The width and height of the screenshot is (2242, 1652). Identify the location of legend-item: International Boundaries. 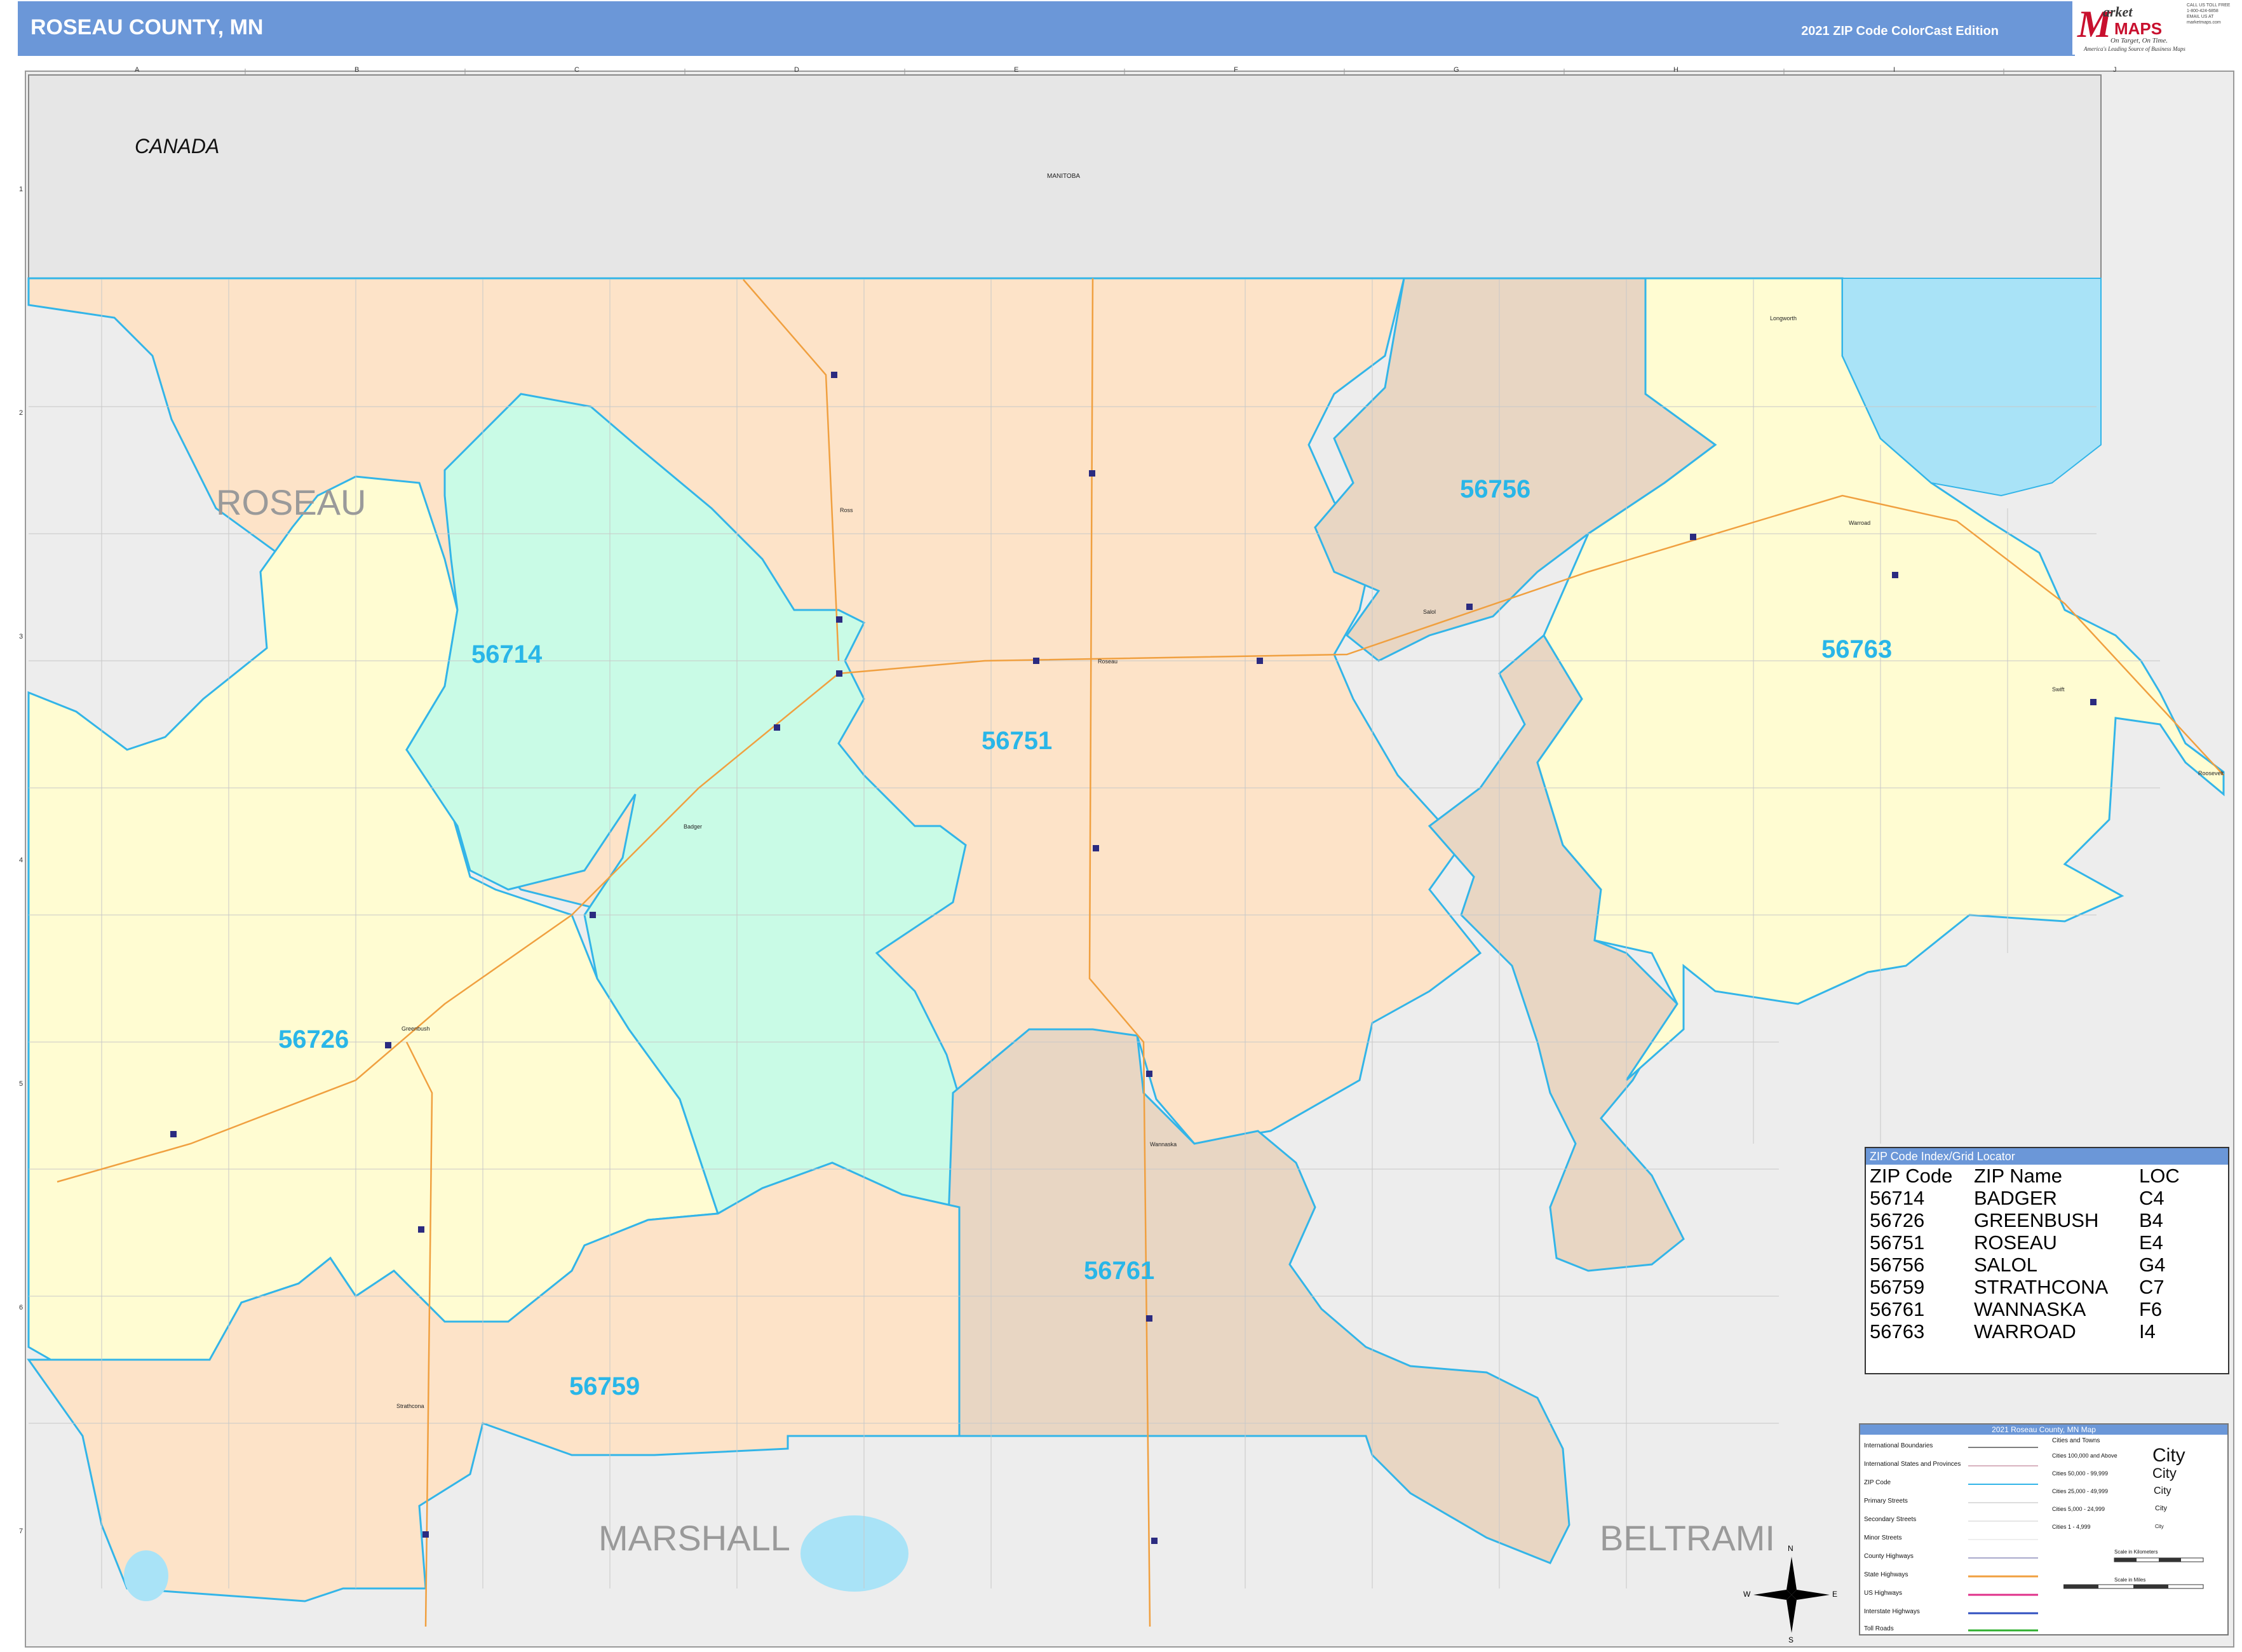
(1898, 1446).